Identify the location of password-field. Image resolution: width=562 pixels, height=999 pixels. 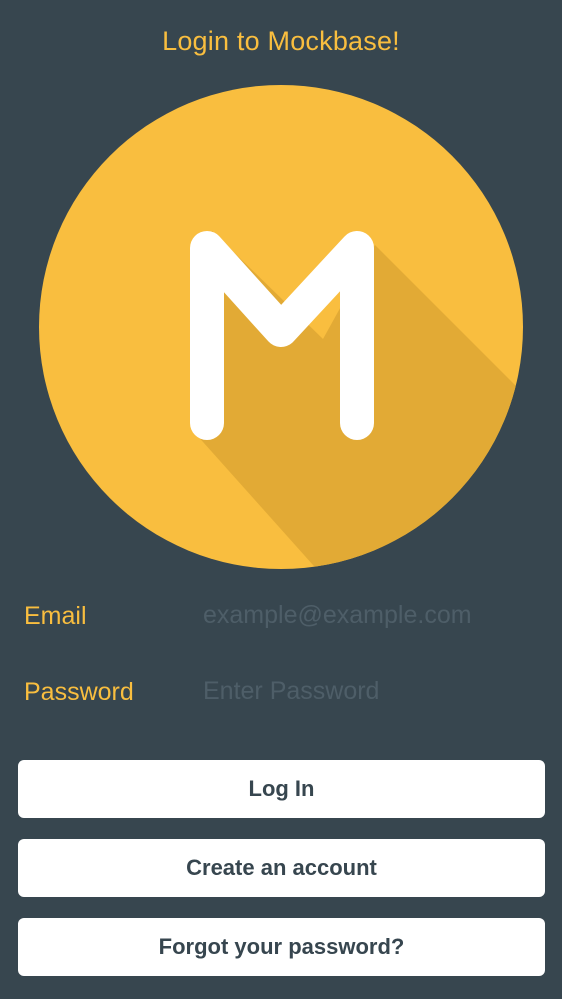
(368, 691).